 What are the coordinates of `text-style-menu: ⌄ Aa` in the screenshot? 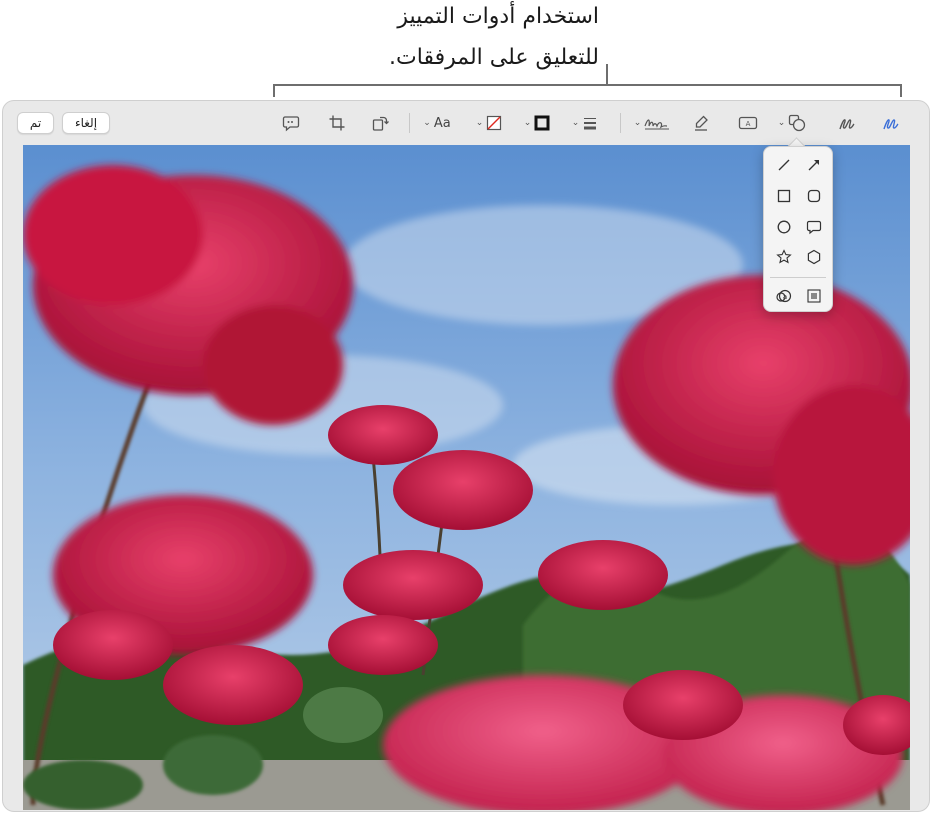 It's located at (437, 123).